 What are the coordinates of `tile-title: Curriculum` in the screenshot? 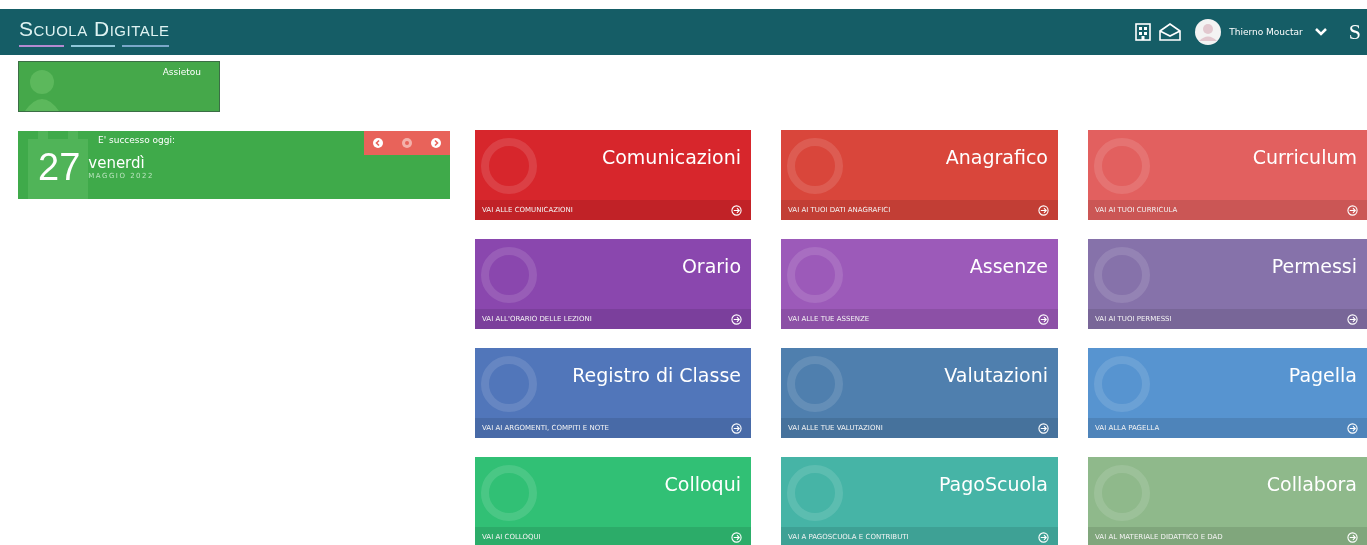 It's located at (1304, 157).